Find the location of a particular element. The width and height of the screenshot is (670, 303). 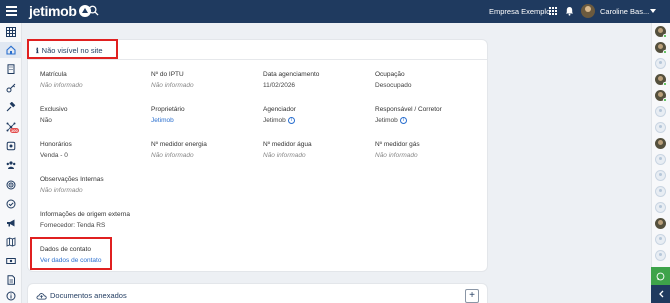

whatsapp-button is located at coordinates (660, 276).